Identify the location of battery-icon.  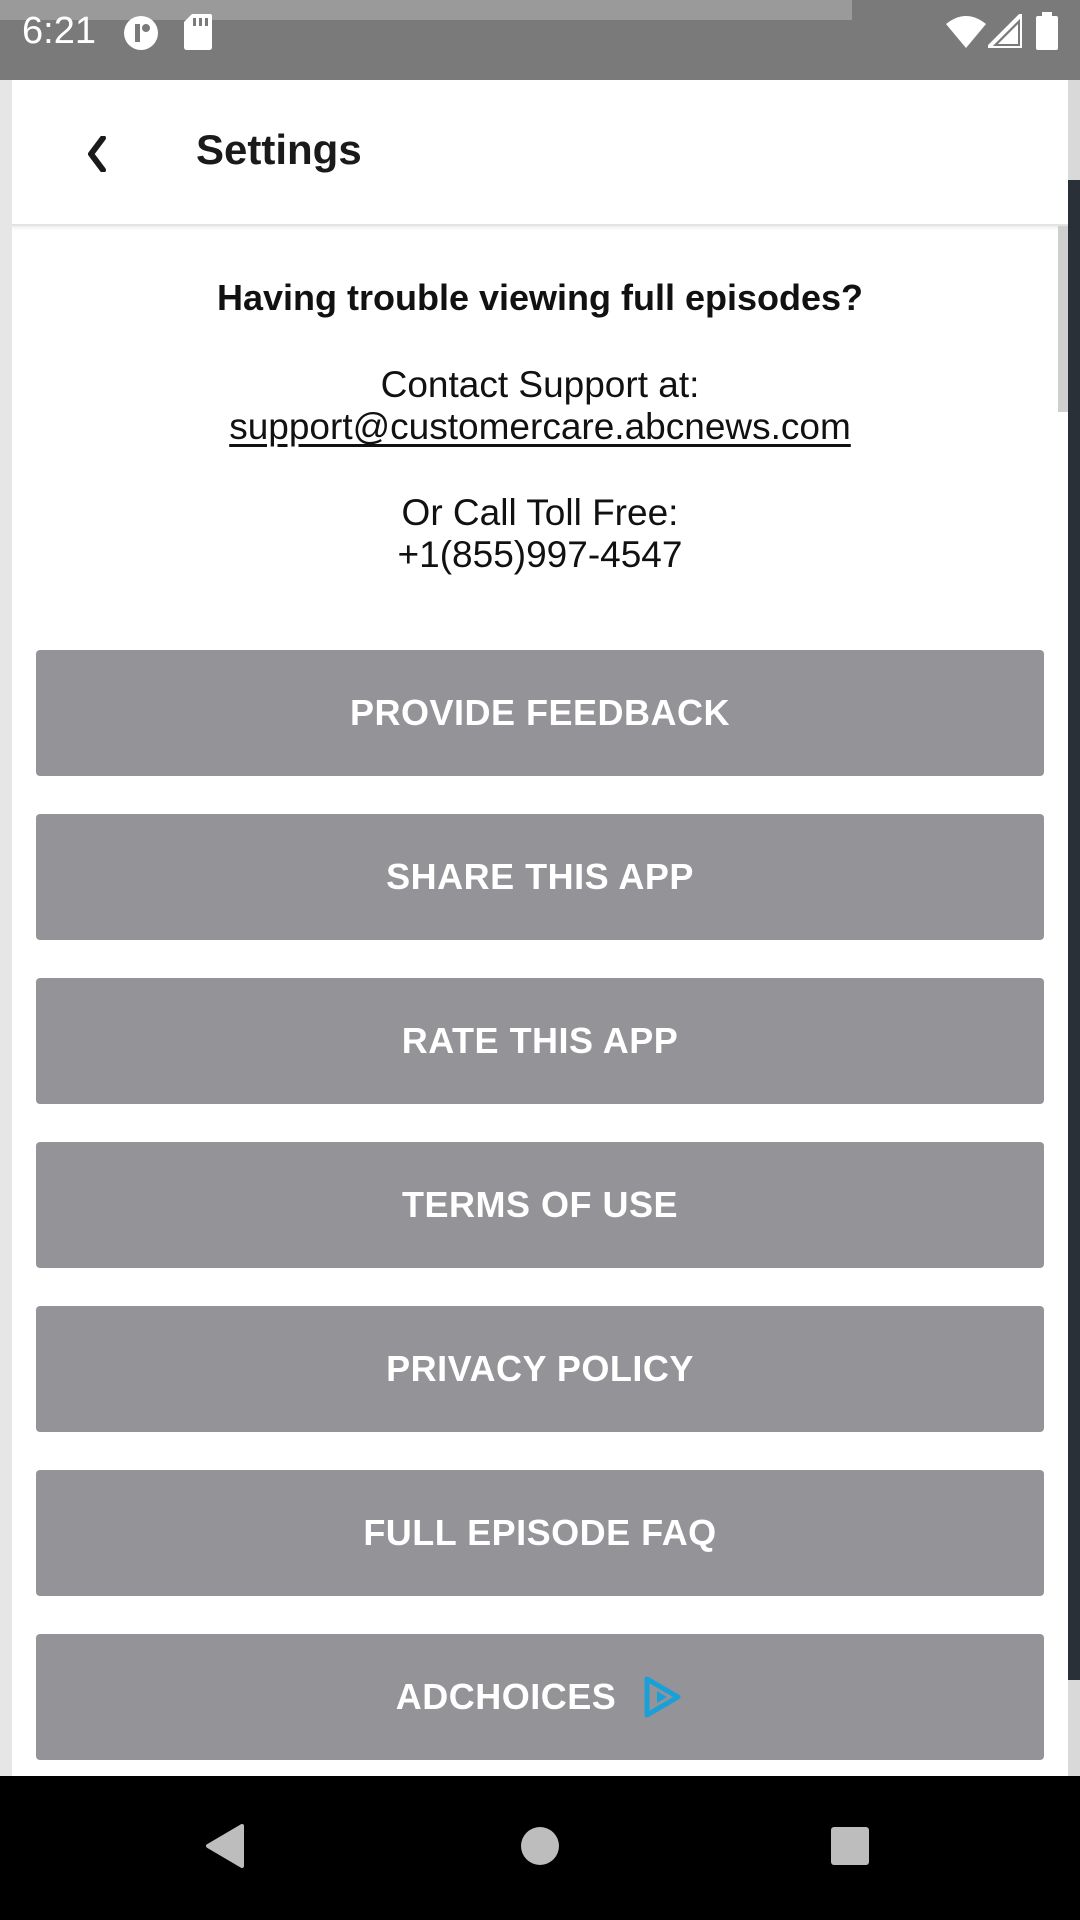
(1047, 31).